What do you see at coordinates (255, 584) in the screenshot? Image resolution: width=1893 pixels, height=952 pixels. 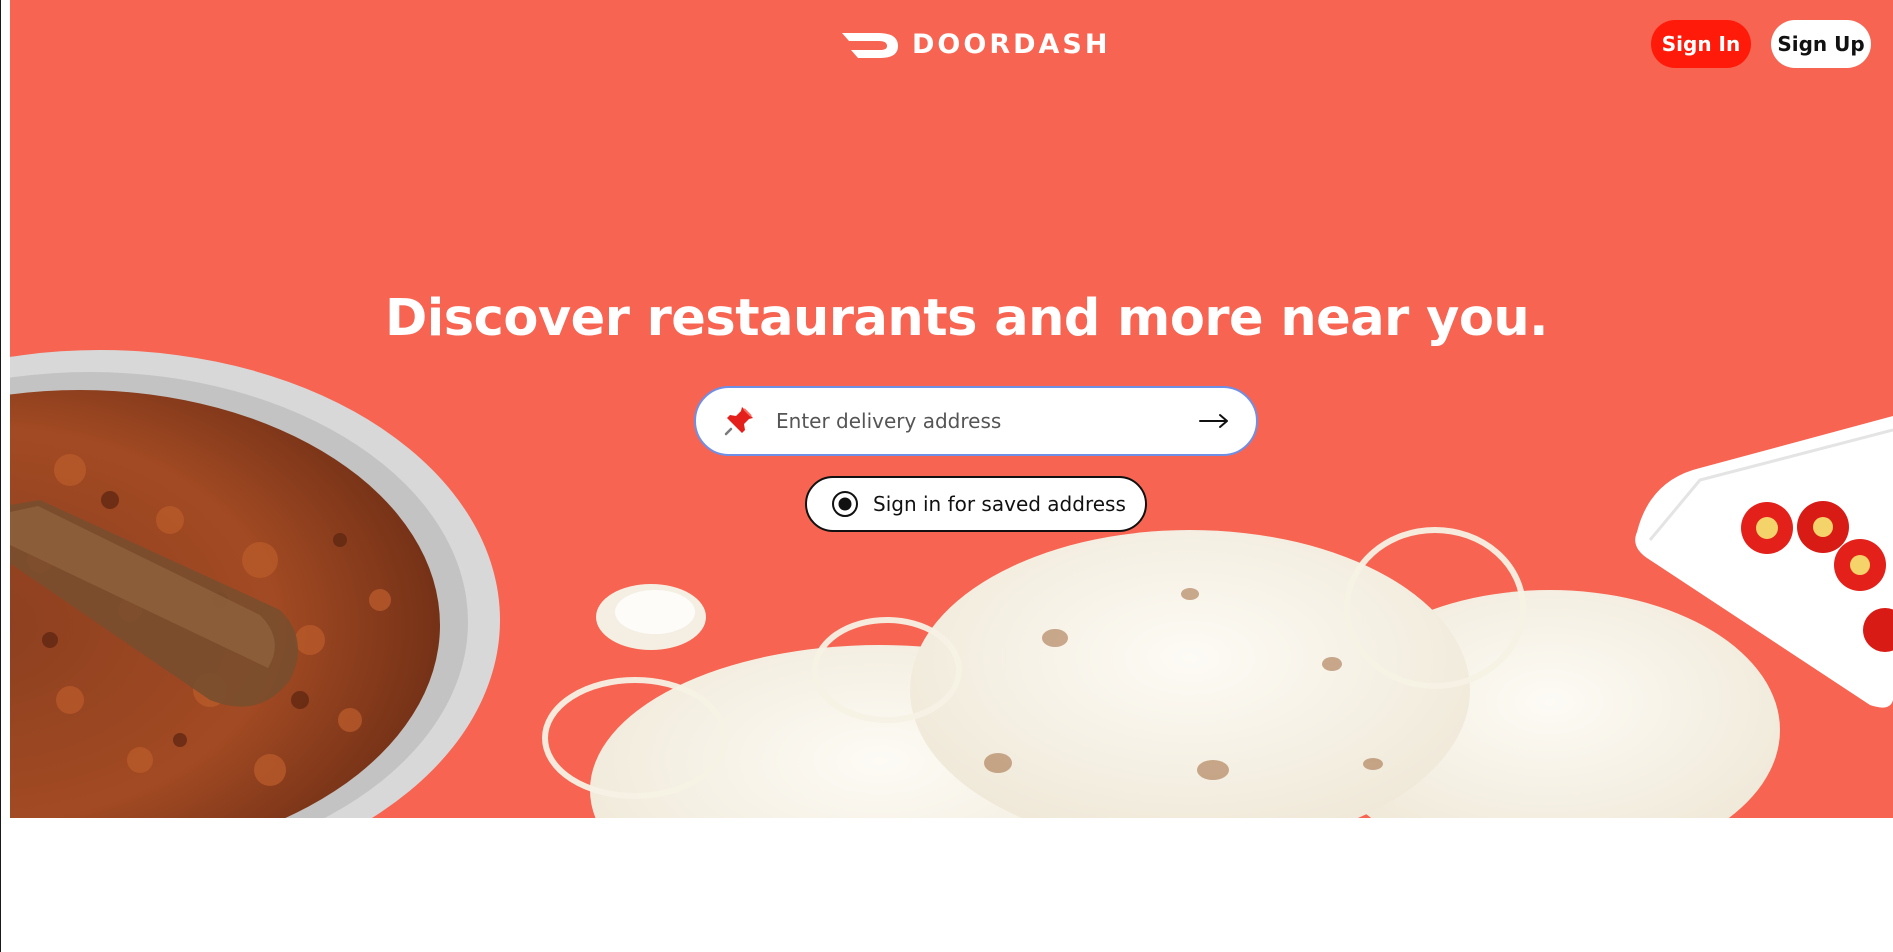 I see `skillet-image` at bounding box center [255, 584].